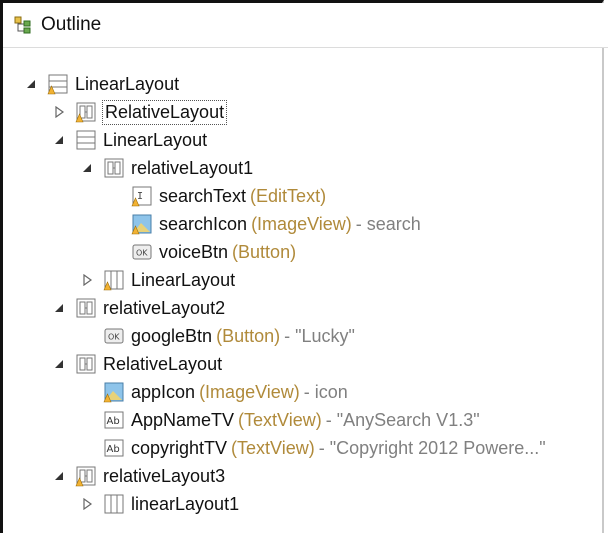 This screenshot has width=610, height=533. Describe the element at coordinates (325, 391) in the screenshot. I see `node-extra: - icon` at that location.